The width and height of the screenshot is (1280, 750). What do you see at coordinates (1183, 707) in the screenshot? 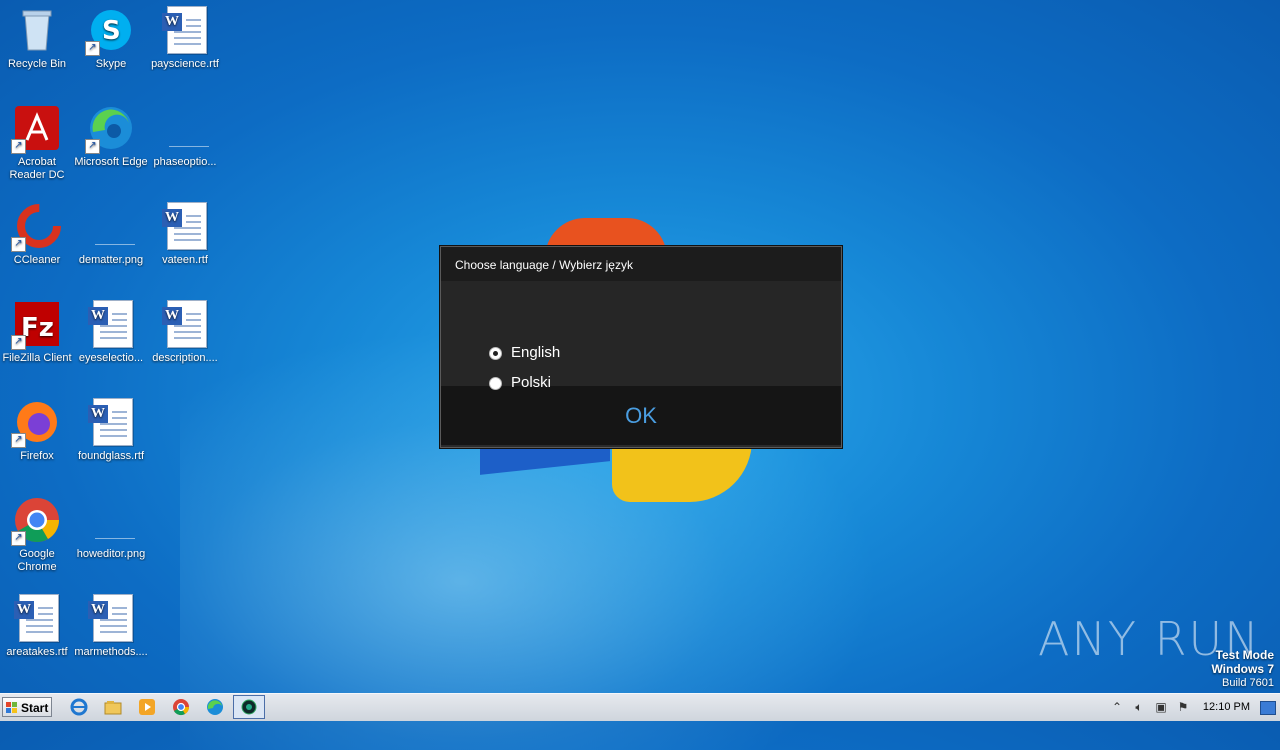
I see `action-center-flag-icon: ⚑` at bounding box center [1183, 707].